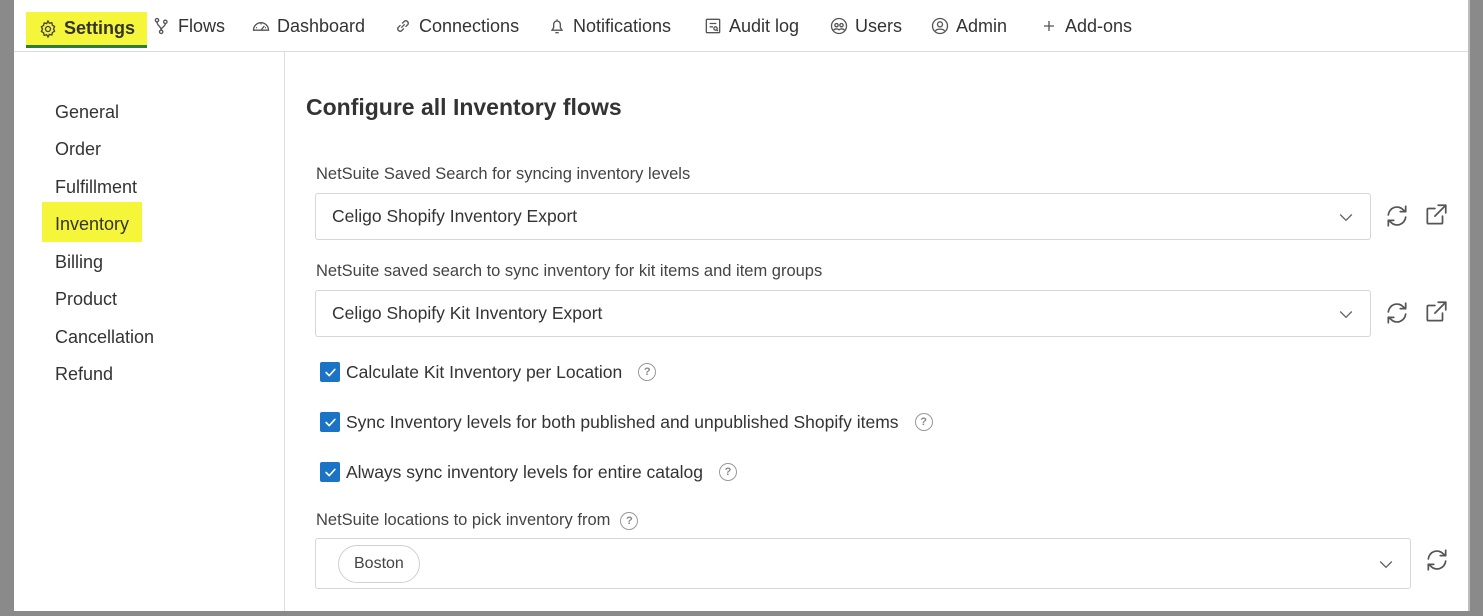 The width and height of the screenshot is (1483, 616). I want to click on refresh-kit-search-button, so click(1397, 313).